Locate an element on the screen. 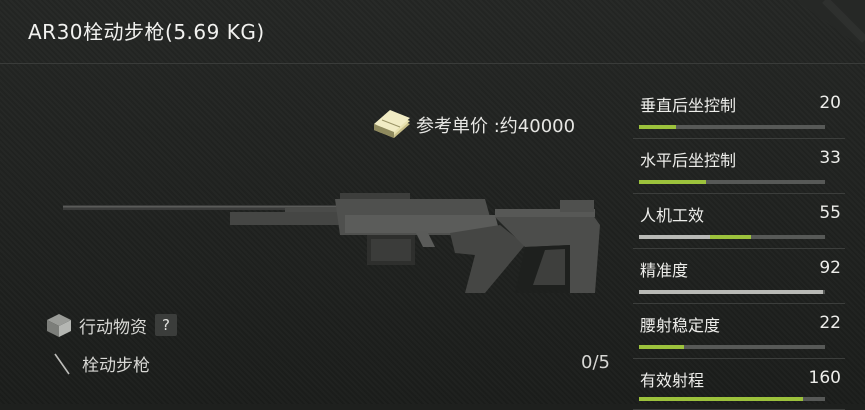  category-label: 行动物资 is located at coordinates (113, 327).